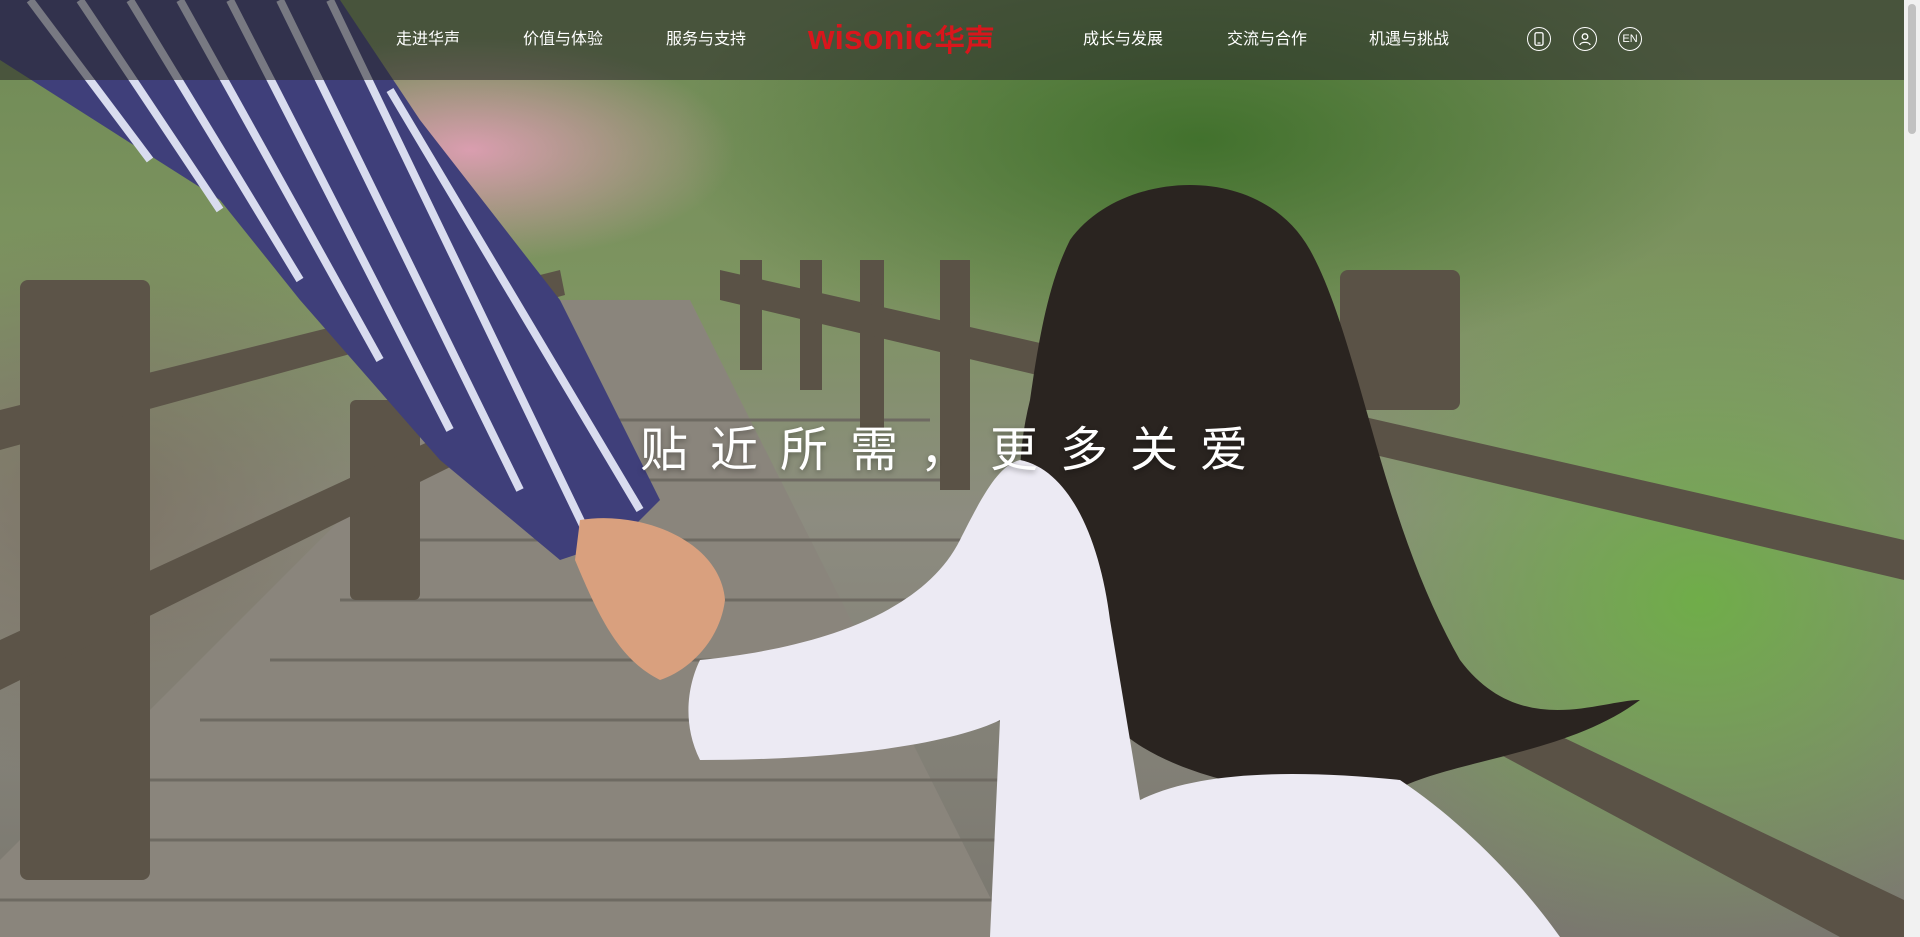 The height and width of the screenshot is (937, 1920). What do you see at coordinates (563, 40) in the screenshot?
I see `nav-item-value-experience: 价值与体验` at bounding box center [563, 40].